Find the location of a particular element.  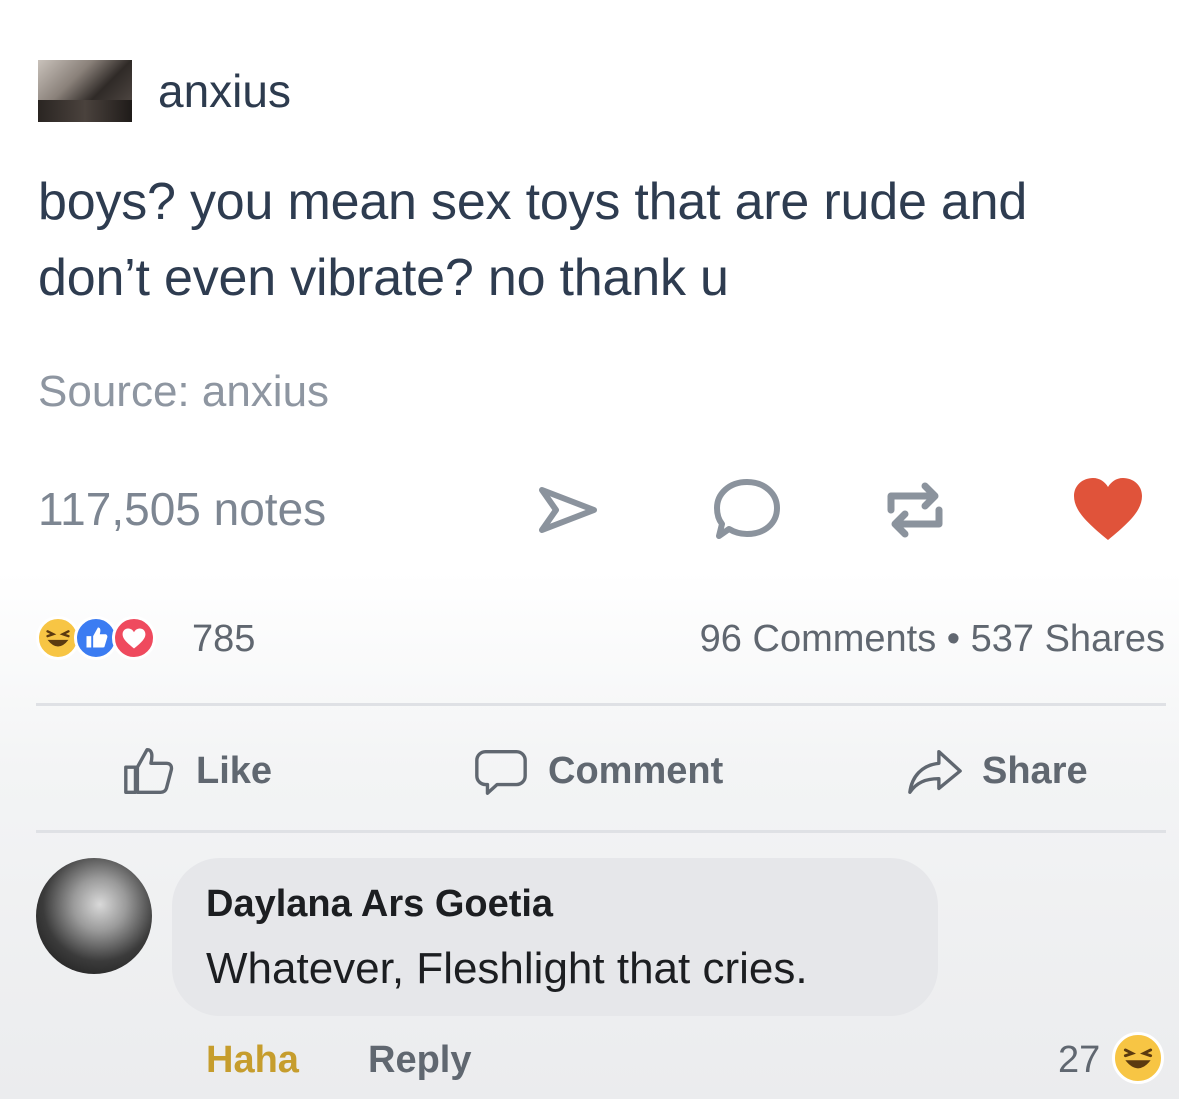

love-reaction-icon is located at coordinates (134, 638).